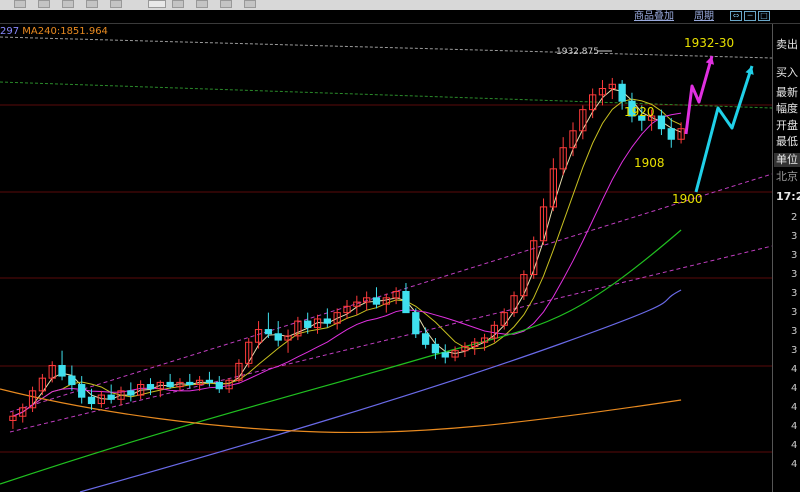 This screenshot has height=492, width=800. I want to click on annotation-label: 1932-30, so click(709, 43).